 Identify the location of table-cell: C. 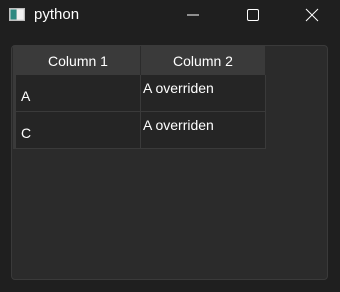
(78, 130).